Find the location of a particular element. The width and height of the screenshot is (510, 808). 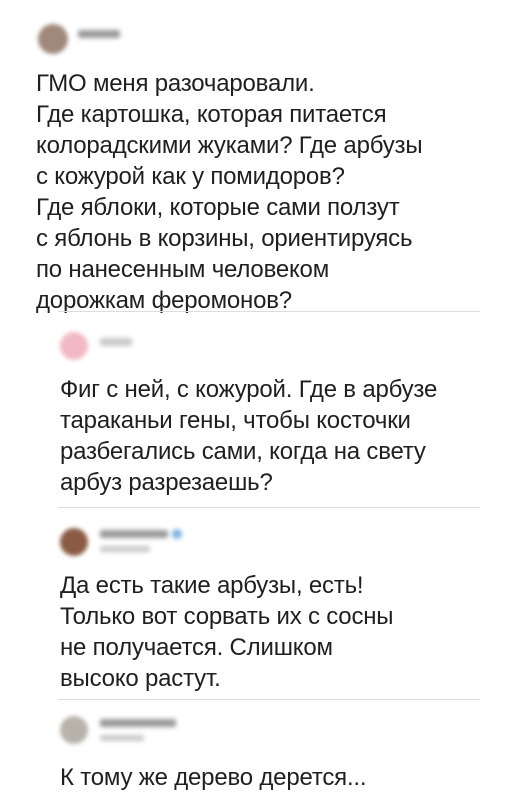

verified-icon is located at coordinates (177, 534).